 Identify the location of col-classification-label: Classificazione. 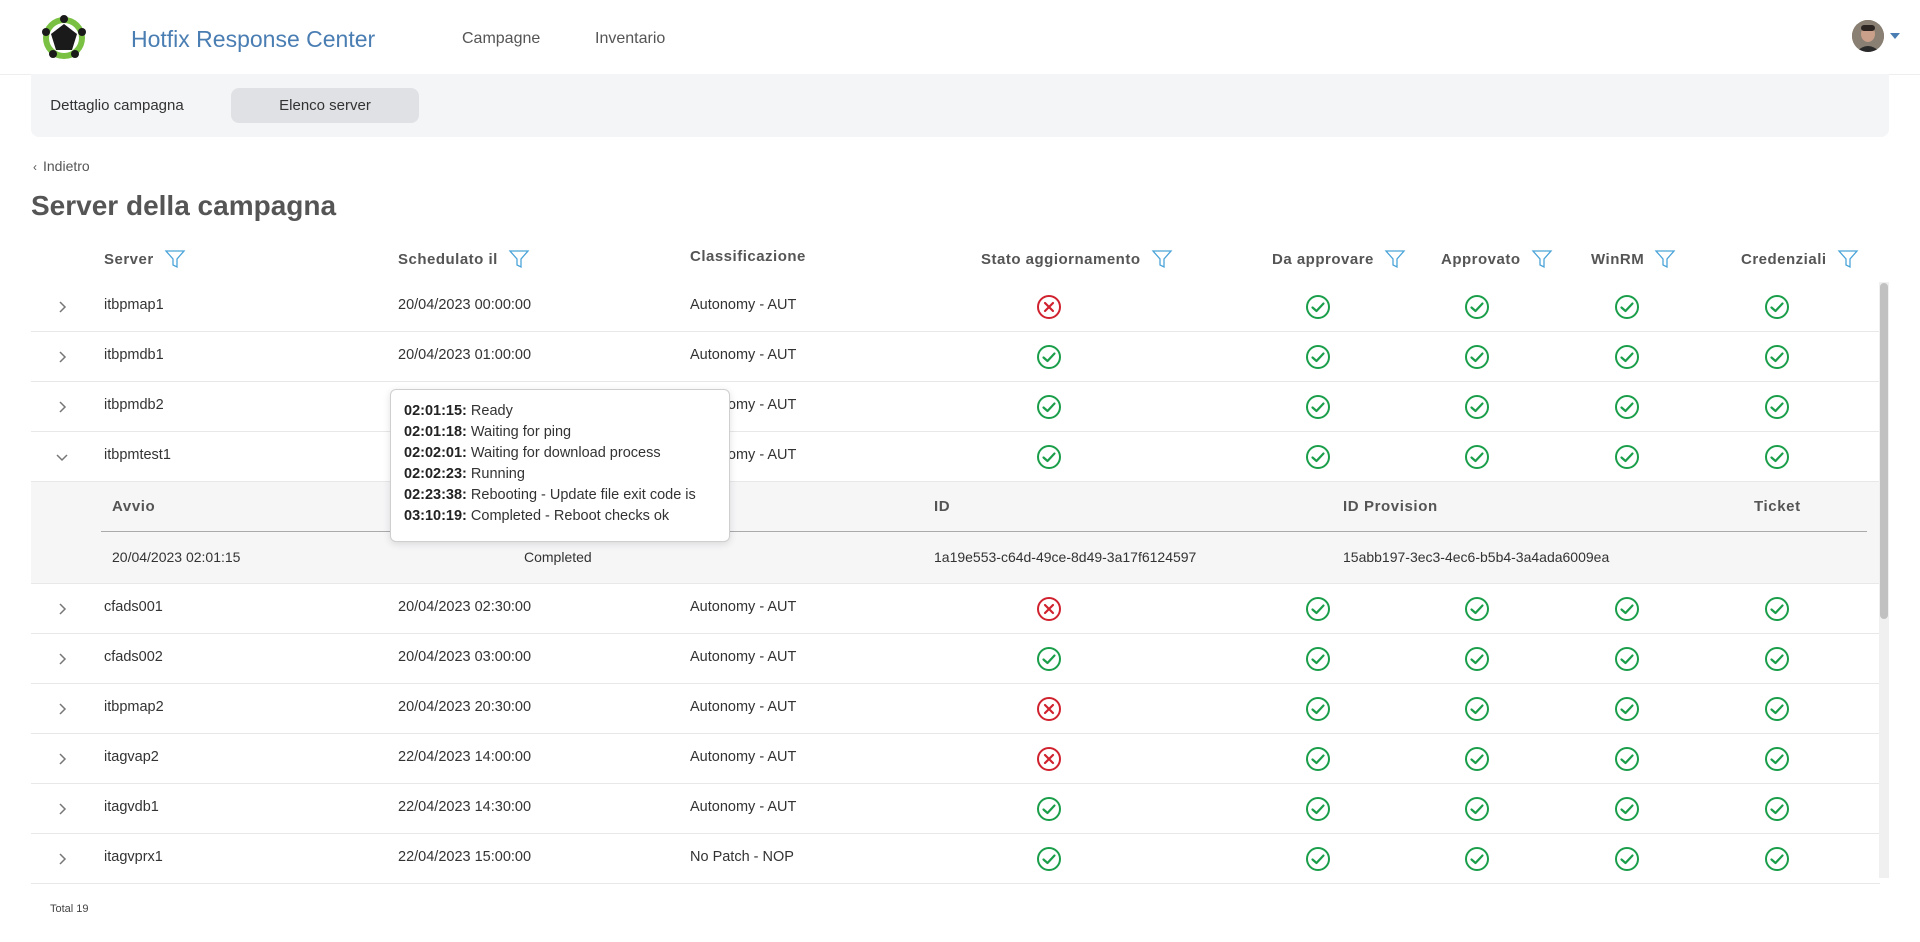
(748, 256).